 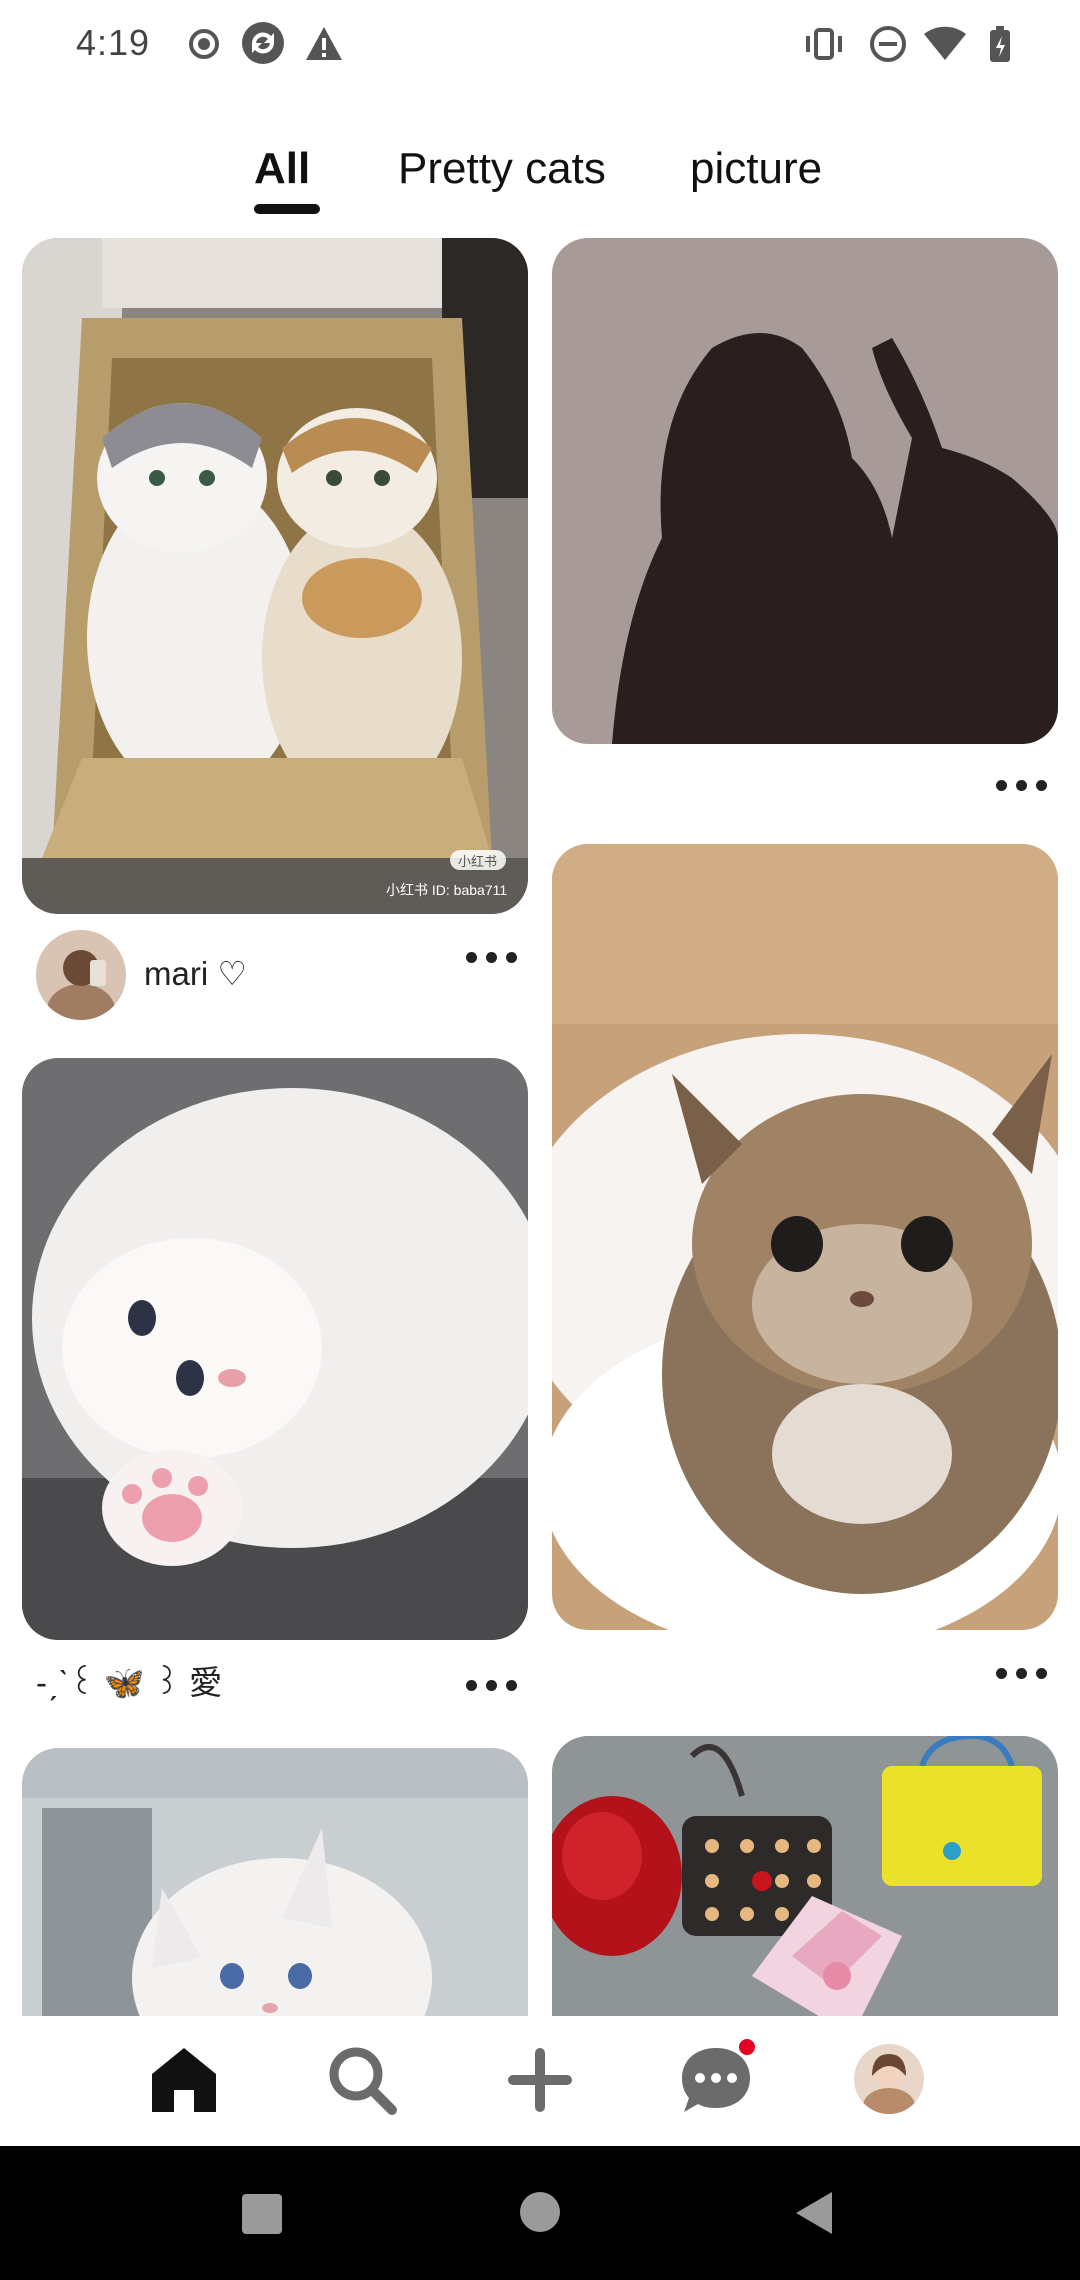 What do you see at coordinates (282, 169) in the screenshot?
I see `tab-all: All` at bounding box center [282, 169].